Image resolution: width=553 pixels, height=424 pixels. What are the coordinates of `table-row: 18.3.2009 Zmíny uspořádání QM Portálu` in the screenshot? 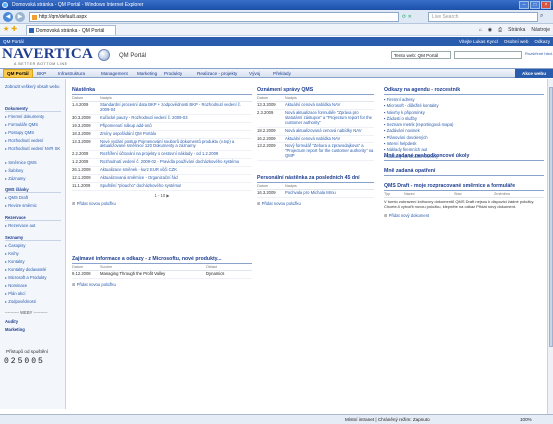 It's located at (162, 135).